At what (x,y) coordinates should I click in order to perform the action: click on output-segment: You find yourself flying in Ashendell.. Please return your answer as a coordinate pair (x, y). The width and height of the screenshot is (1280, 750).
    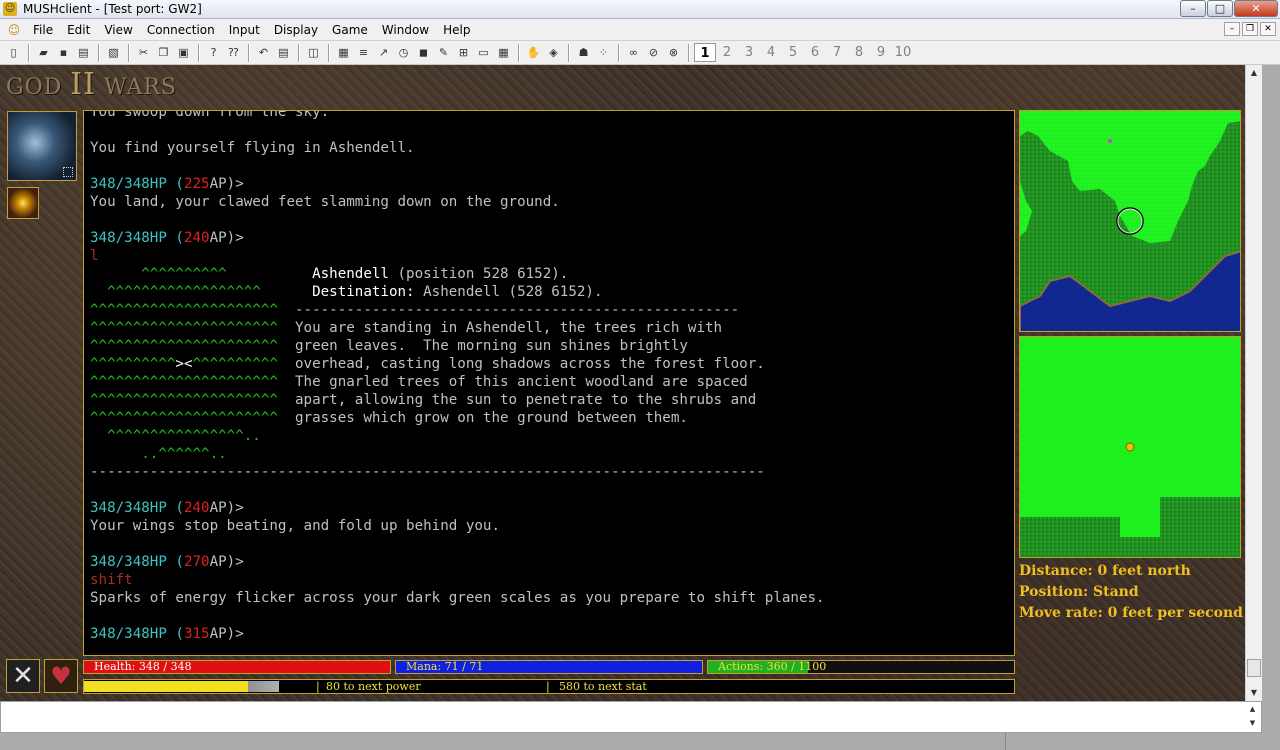
    Looking at the image, I should click on (252, 148).